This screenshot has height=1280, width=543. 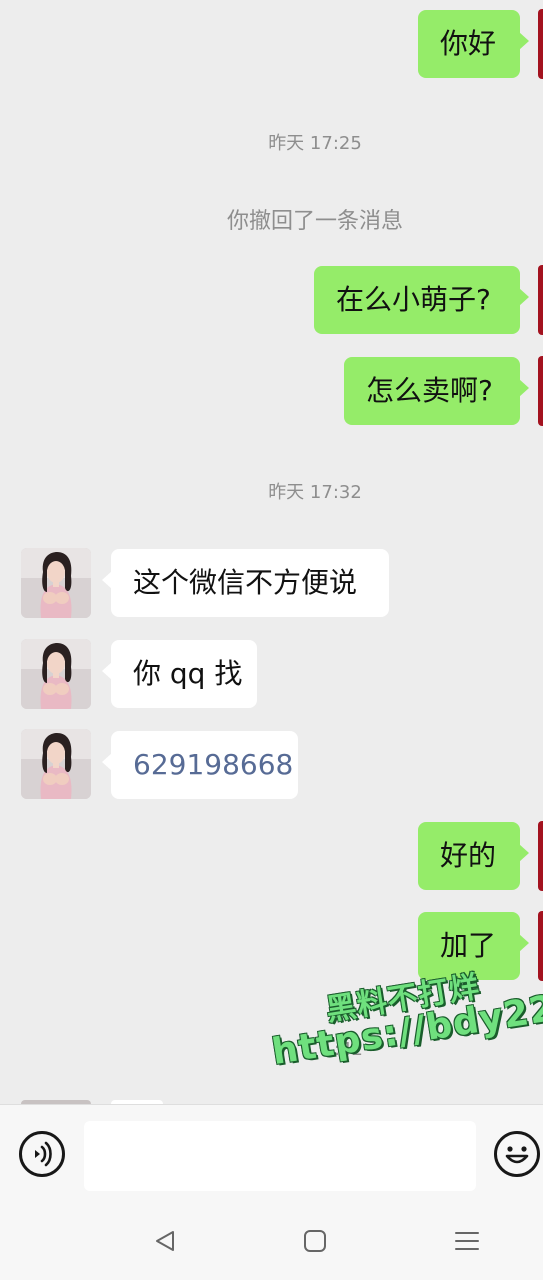 I want to click on chat-input-bar, so click(x=271, y=1154).